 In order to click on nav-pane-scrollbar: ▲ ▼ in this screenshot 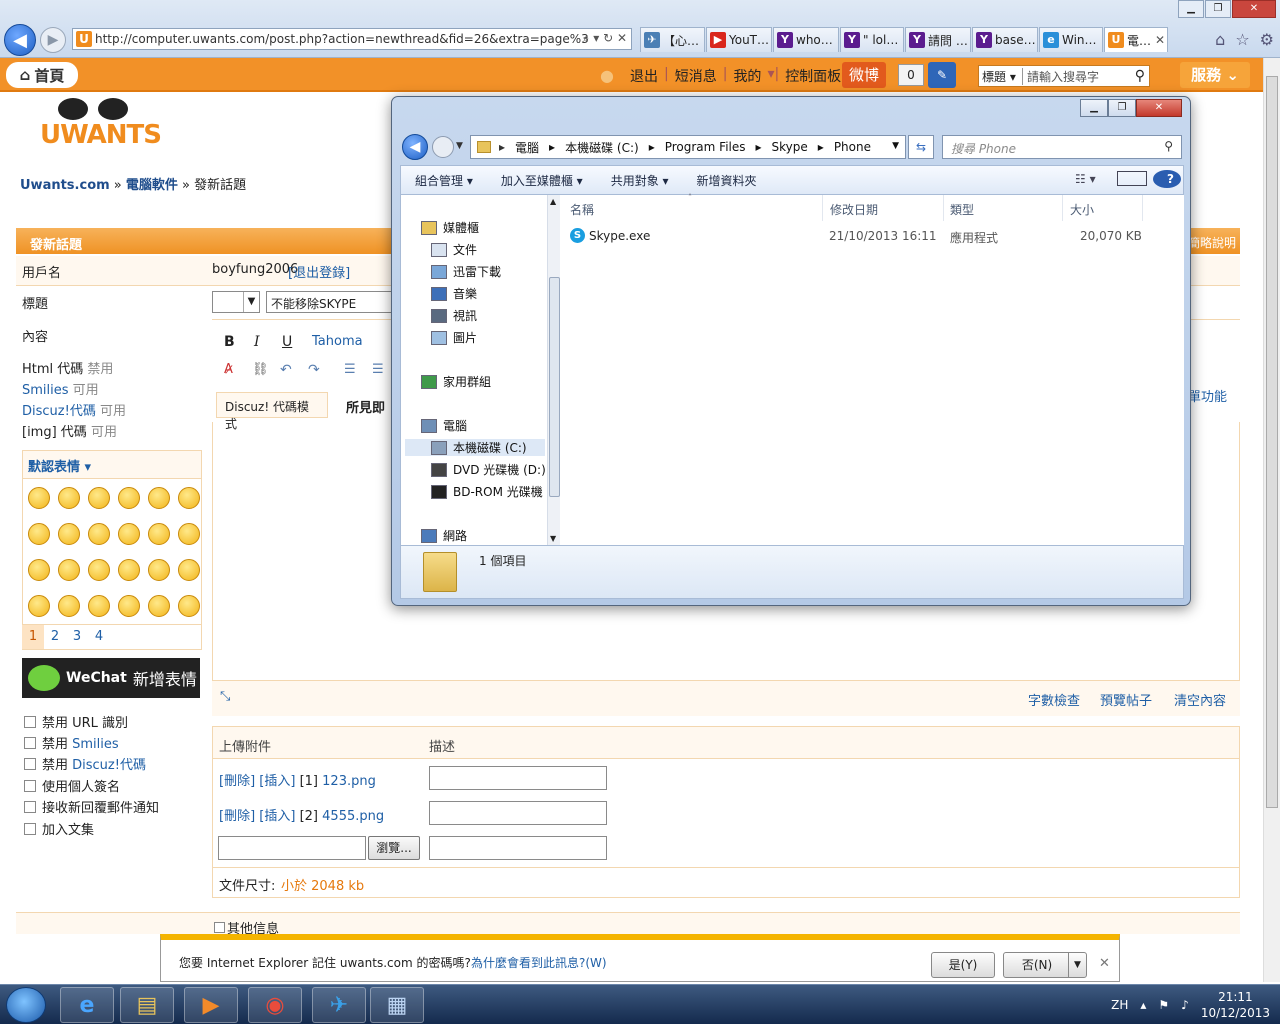, I will do `click(554, 370)`.